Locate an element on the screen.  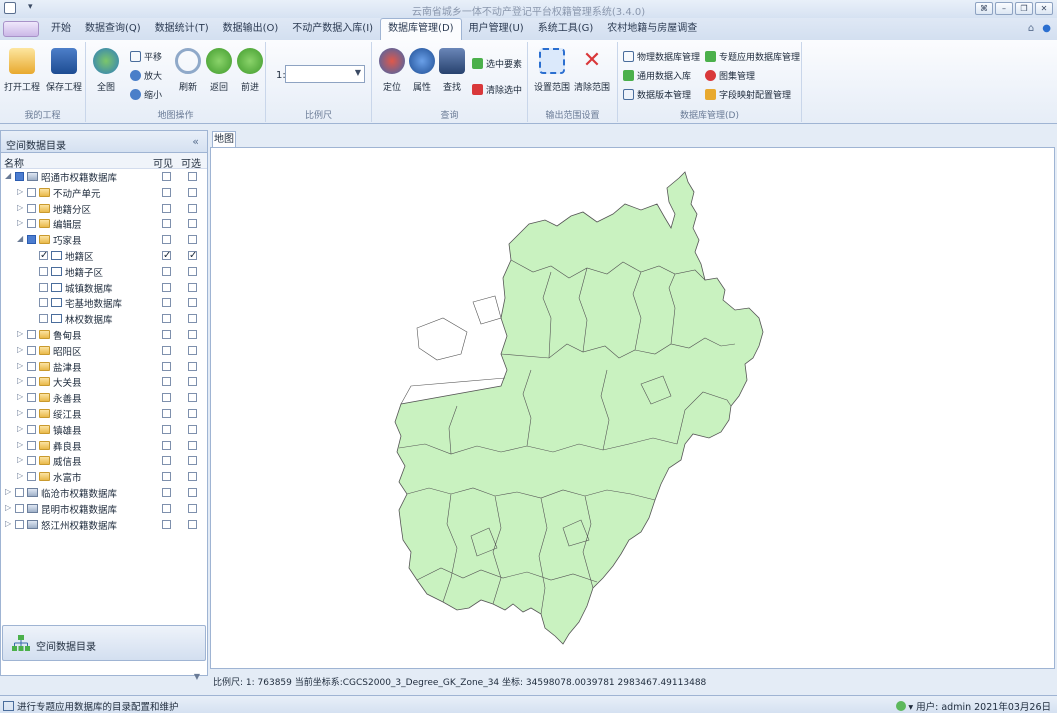
forward-button: 前进 is located at coordinates (250, 70).